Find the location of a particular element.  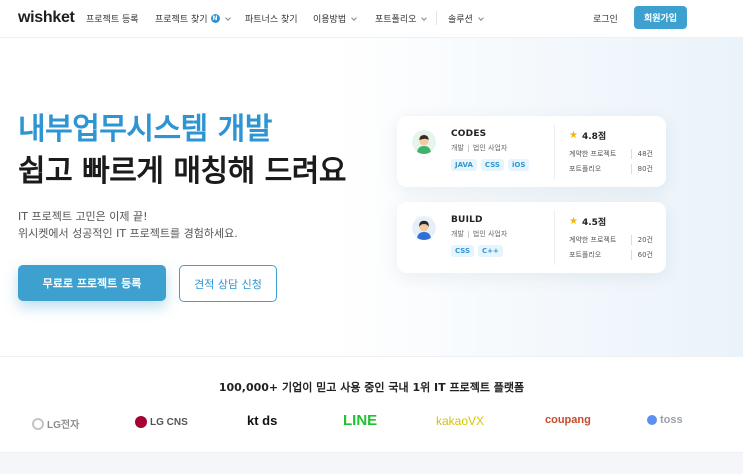

skill-tag: iOS is located at coordinates (518, 165).